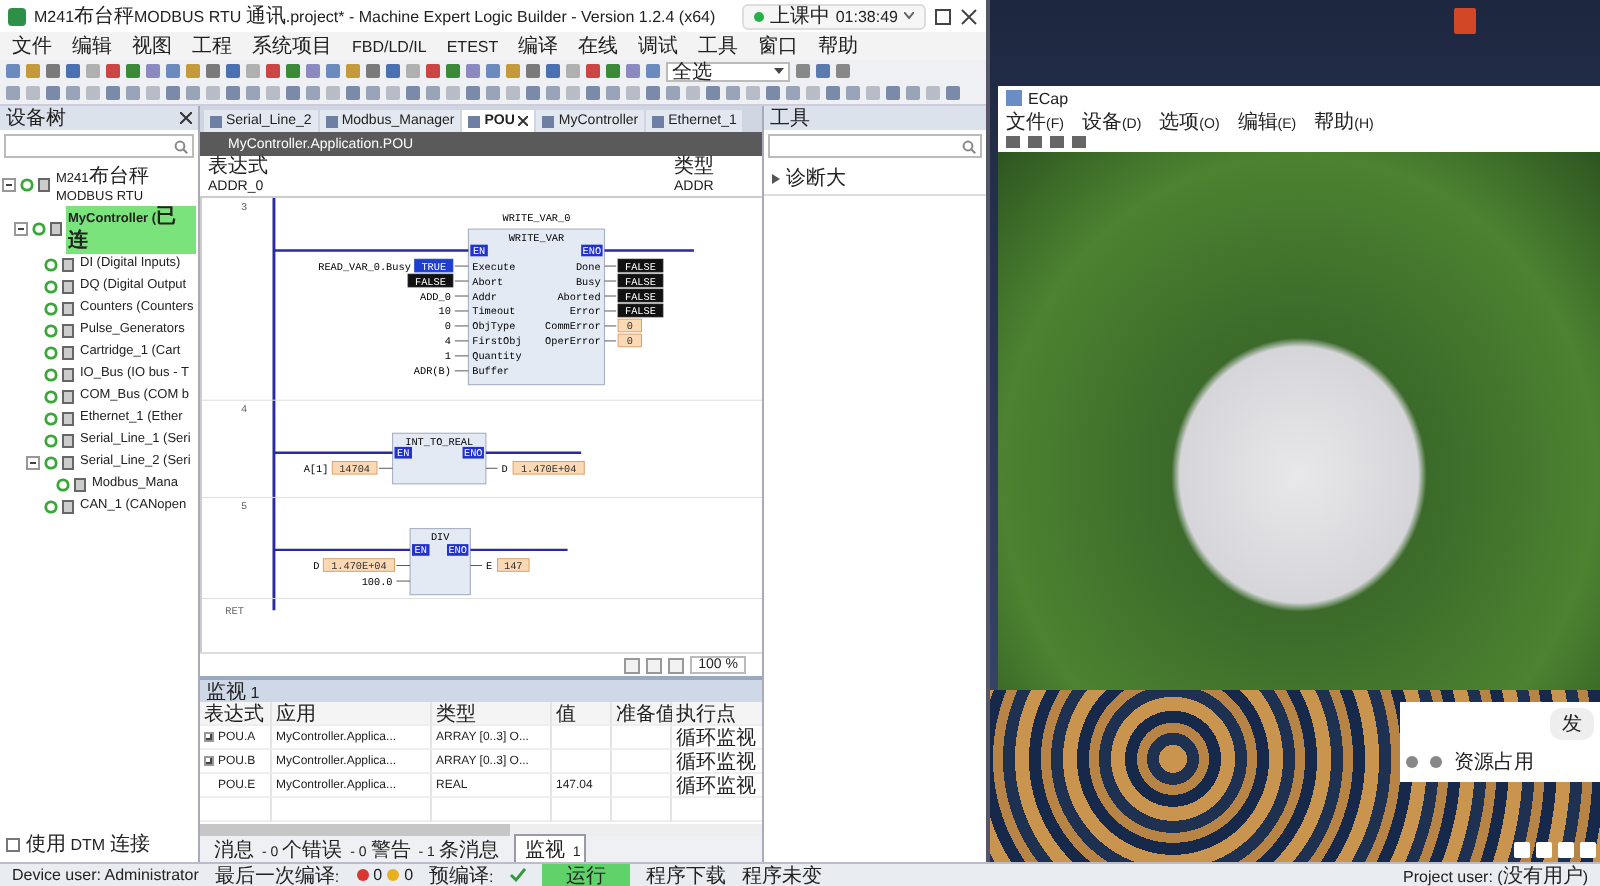 This screenshot has width=1600, height=886. What do you see at coordinates (13, 844) in the screenshot?
I see `checkbox` at bounding box center [13, 844].